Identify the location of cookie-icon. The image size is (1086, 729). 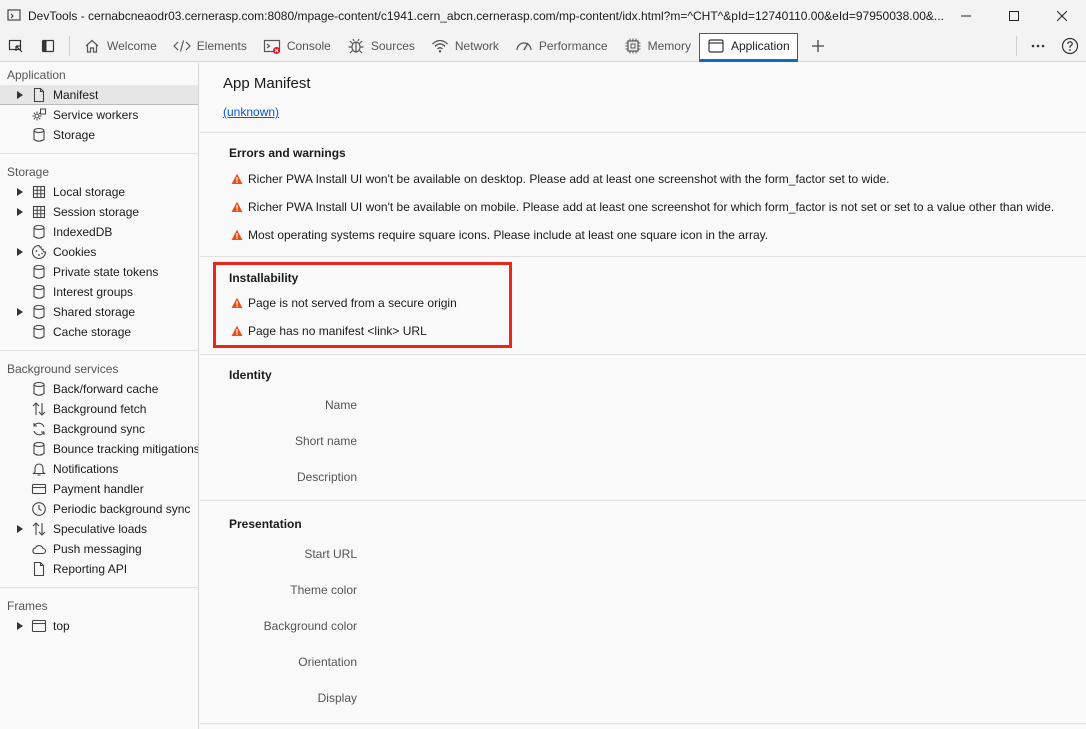
(39, 252).